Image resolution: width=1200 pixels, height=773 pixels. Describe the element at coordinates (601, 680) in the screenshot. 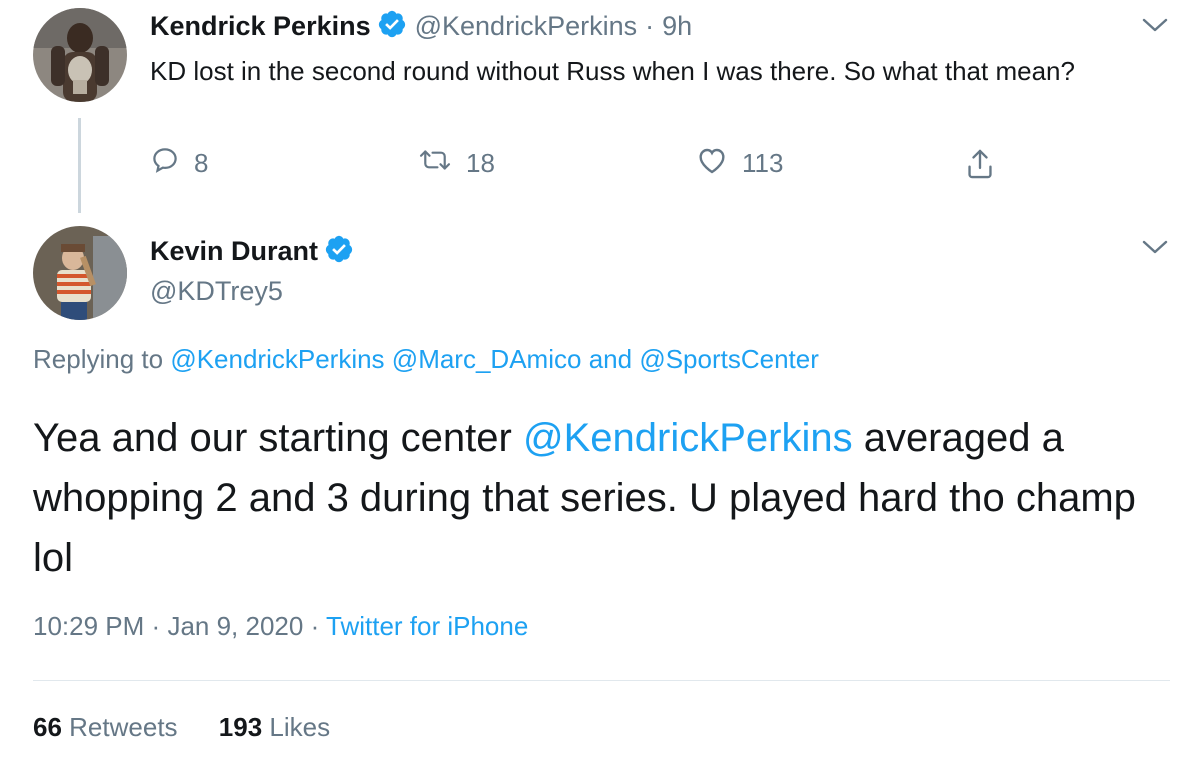

I see `divider` at that location.